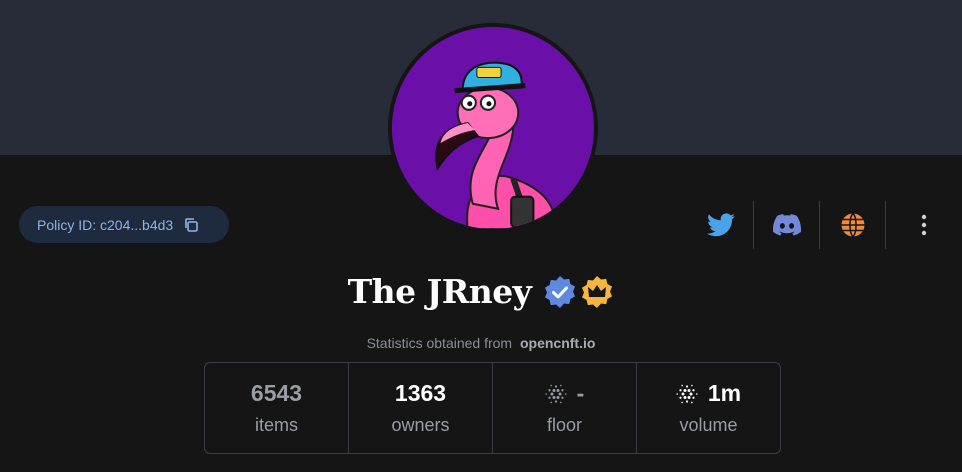 The width and height of the screenshot is (962, 472). I want to click on stats-source-prefix: Statistics obtained from, so click(439, 343).